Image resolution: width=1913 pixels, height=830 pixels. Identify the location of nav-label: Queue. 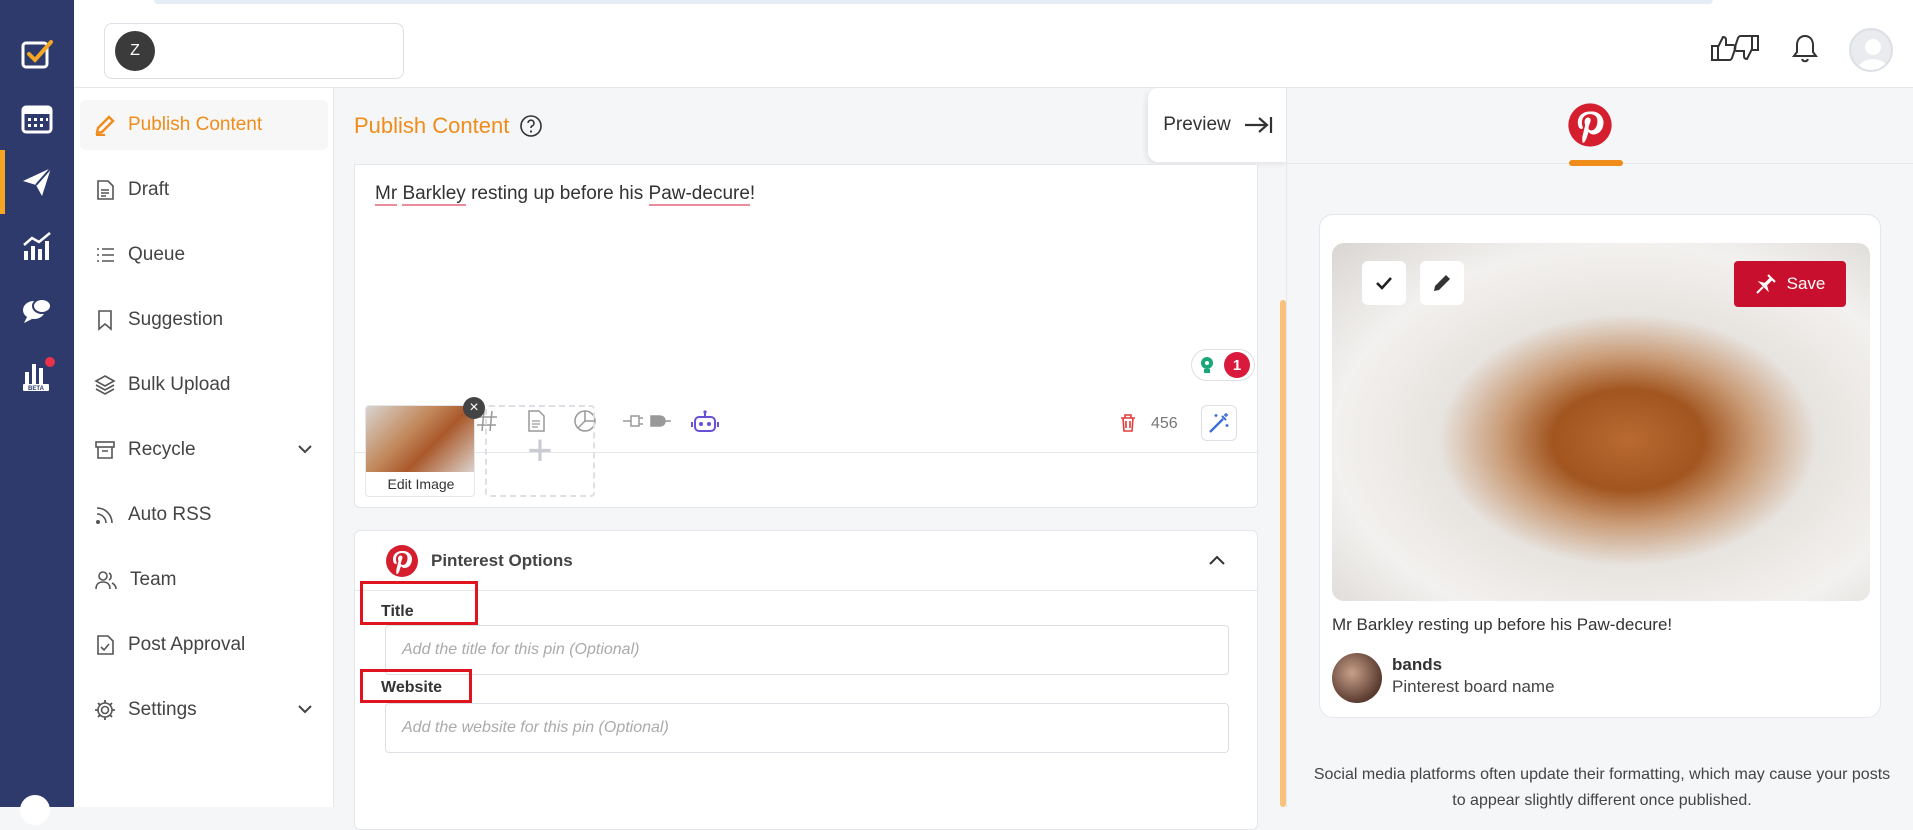
(157, 254).